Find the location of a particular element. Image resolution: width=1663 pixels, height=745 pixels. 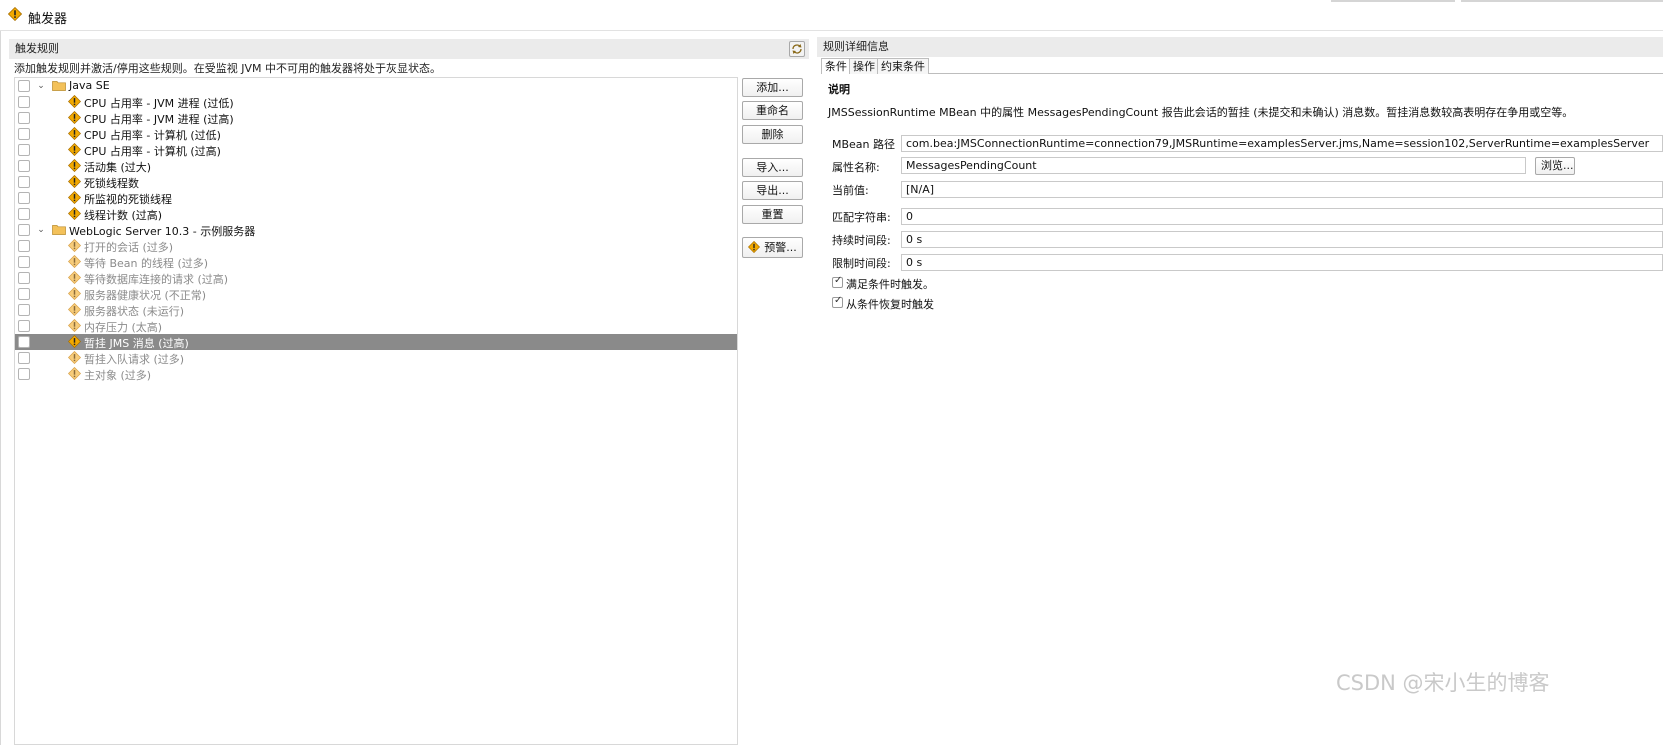

tree-rule-row: 服务器状态 (未运行) is located at coordinates (376, 310).